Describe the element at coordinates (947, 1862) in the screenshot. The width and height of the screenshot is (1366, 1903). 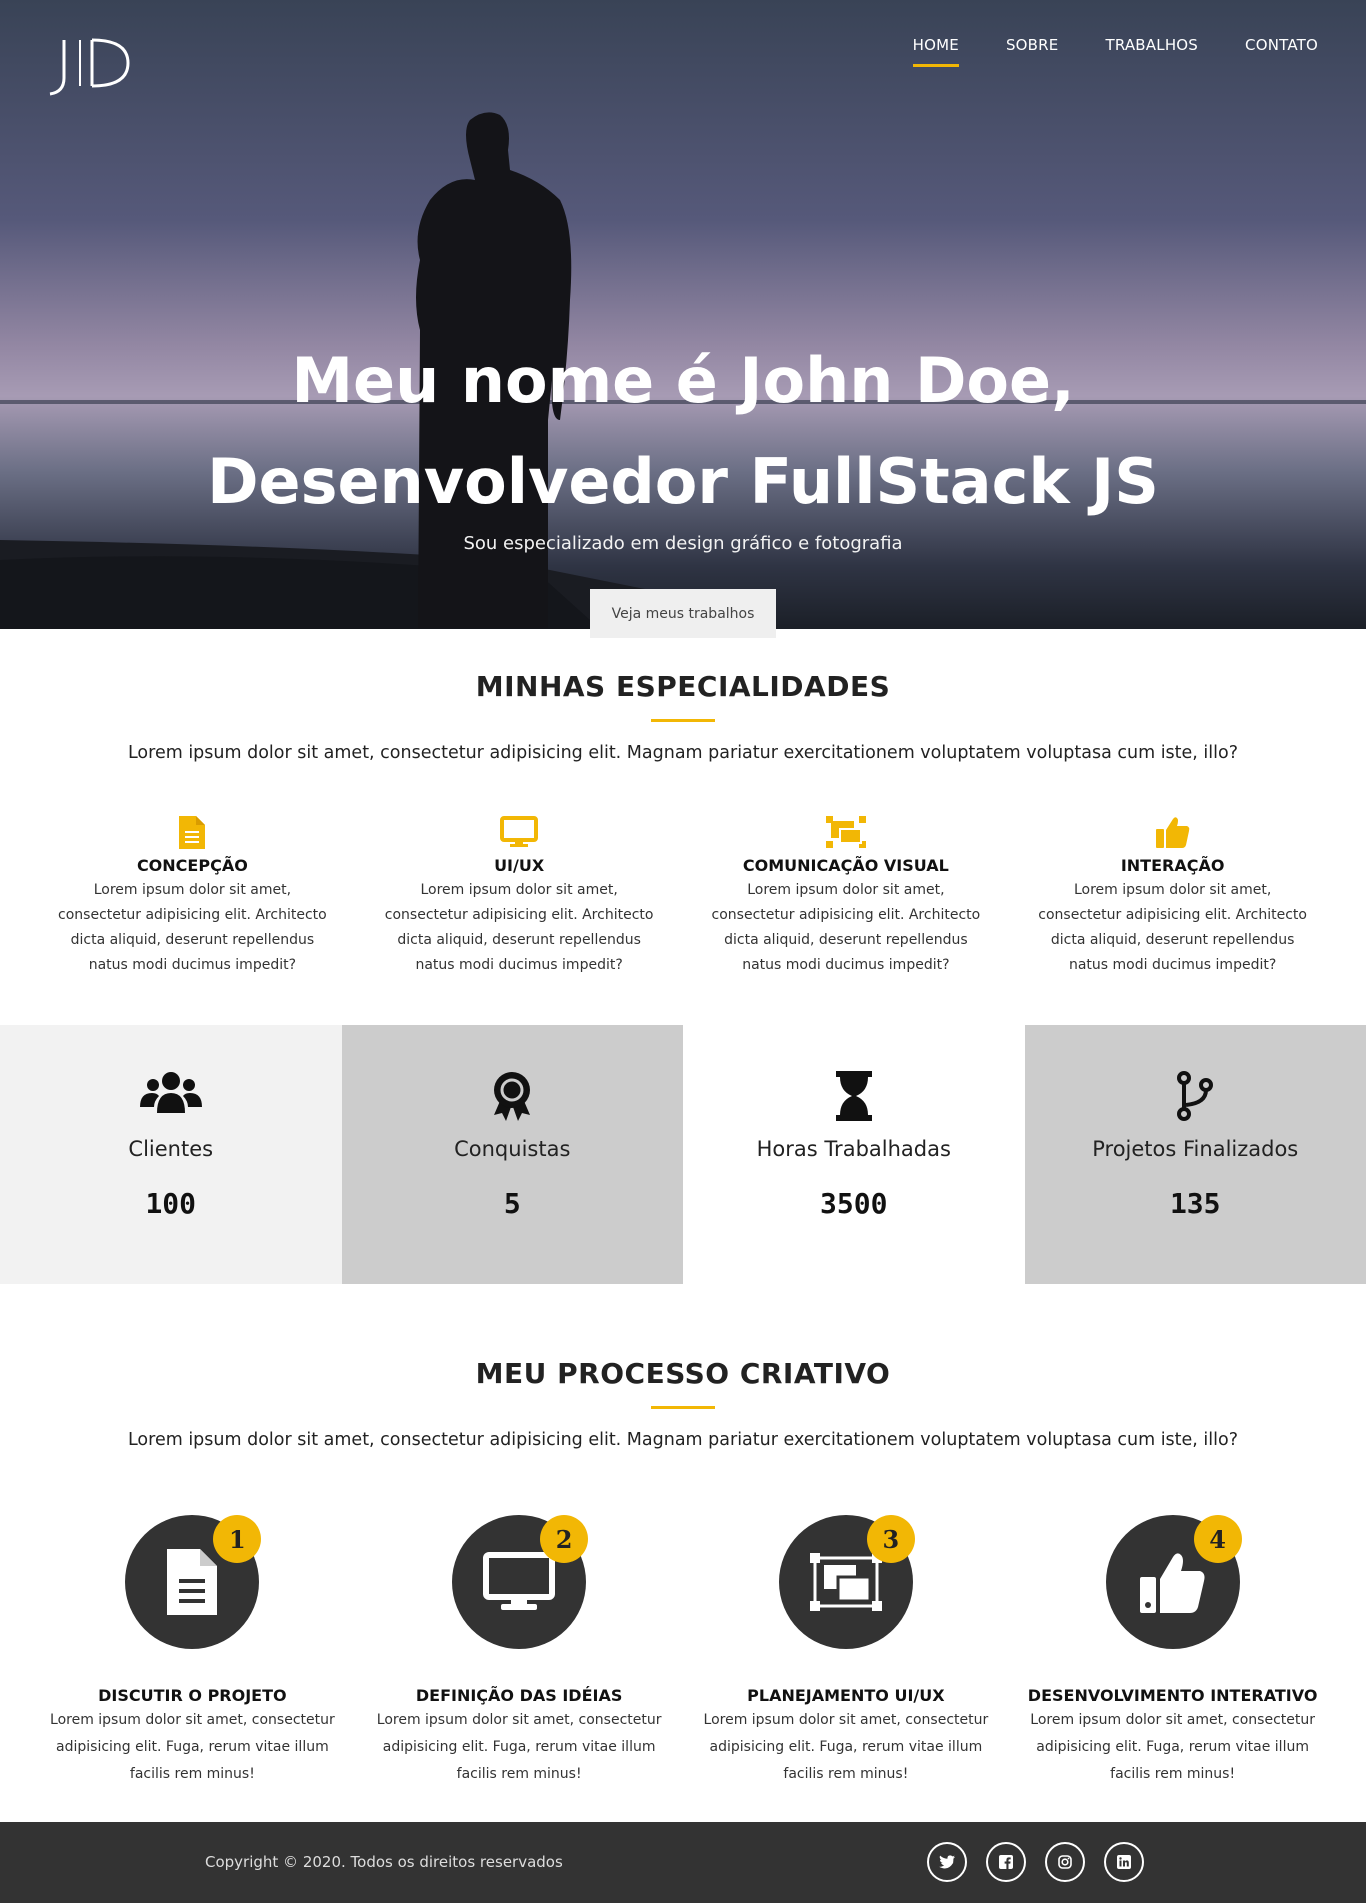
I see `twitter-icon` at that location.